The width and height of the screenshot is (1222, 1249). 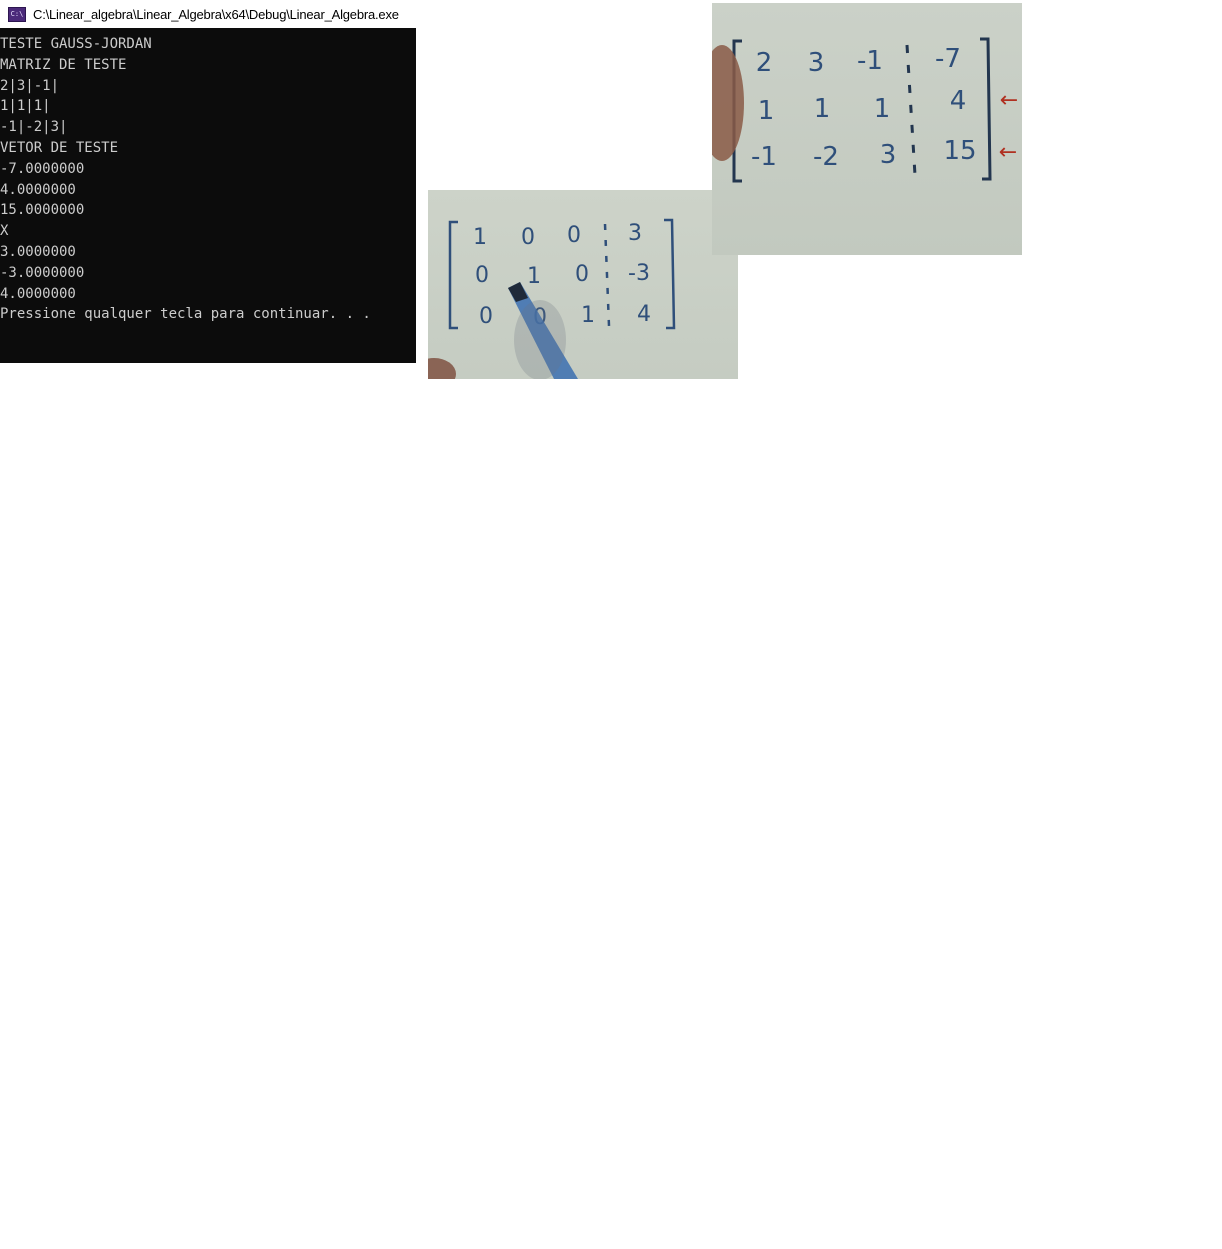 I want to click on console-line: -1|-2|3|, so click(x=34, y=127).